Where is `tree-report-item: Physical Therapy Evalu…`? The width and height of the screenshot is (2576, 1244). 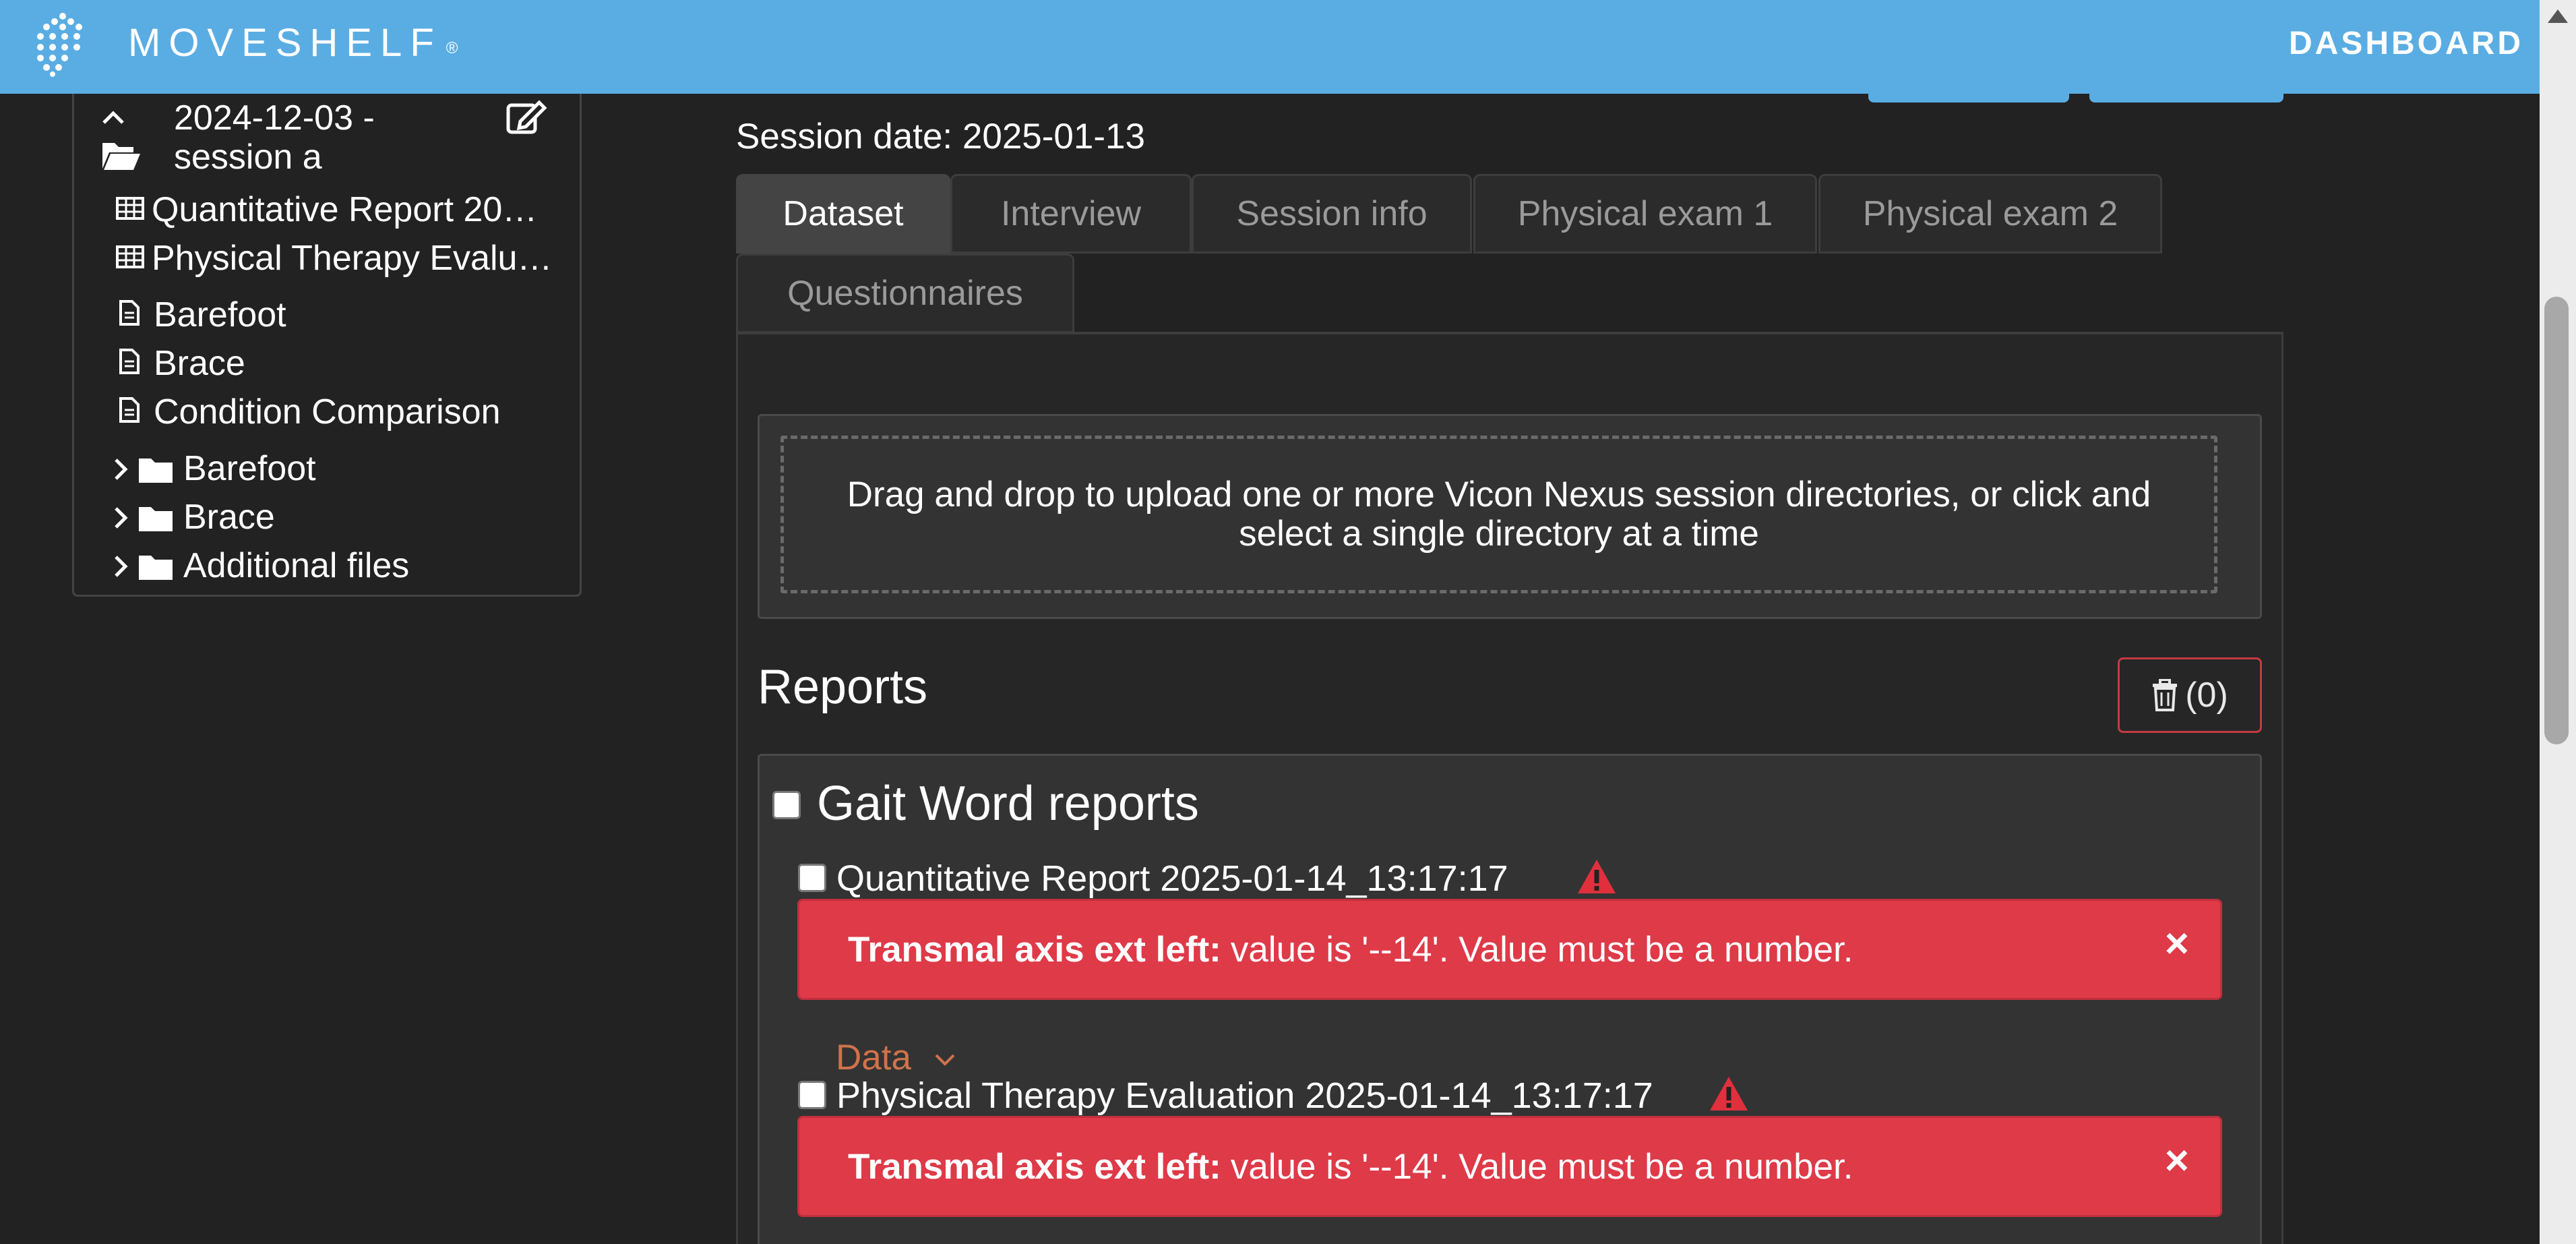
tree-report-item: Physical Therapy Evalu… is located at coordinates (352, 258).